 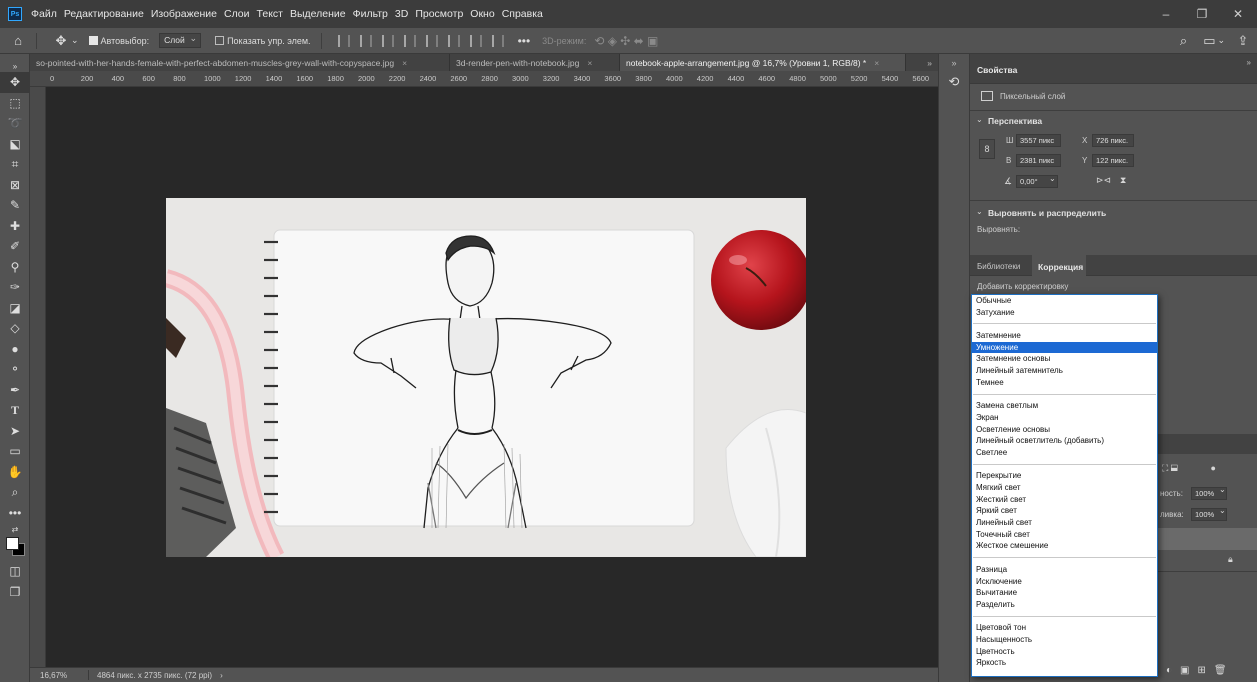 What do you see at coordinates (401, 14) in the screenshot?
I see `menu-3d: 3D` at bounding box center [401, 14].